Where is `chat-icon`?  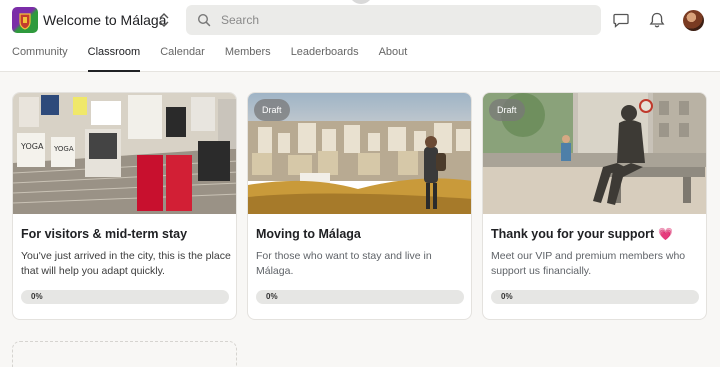 chat-icon is located at coordinates (621, 20).